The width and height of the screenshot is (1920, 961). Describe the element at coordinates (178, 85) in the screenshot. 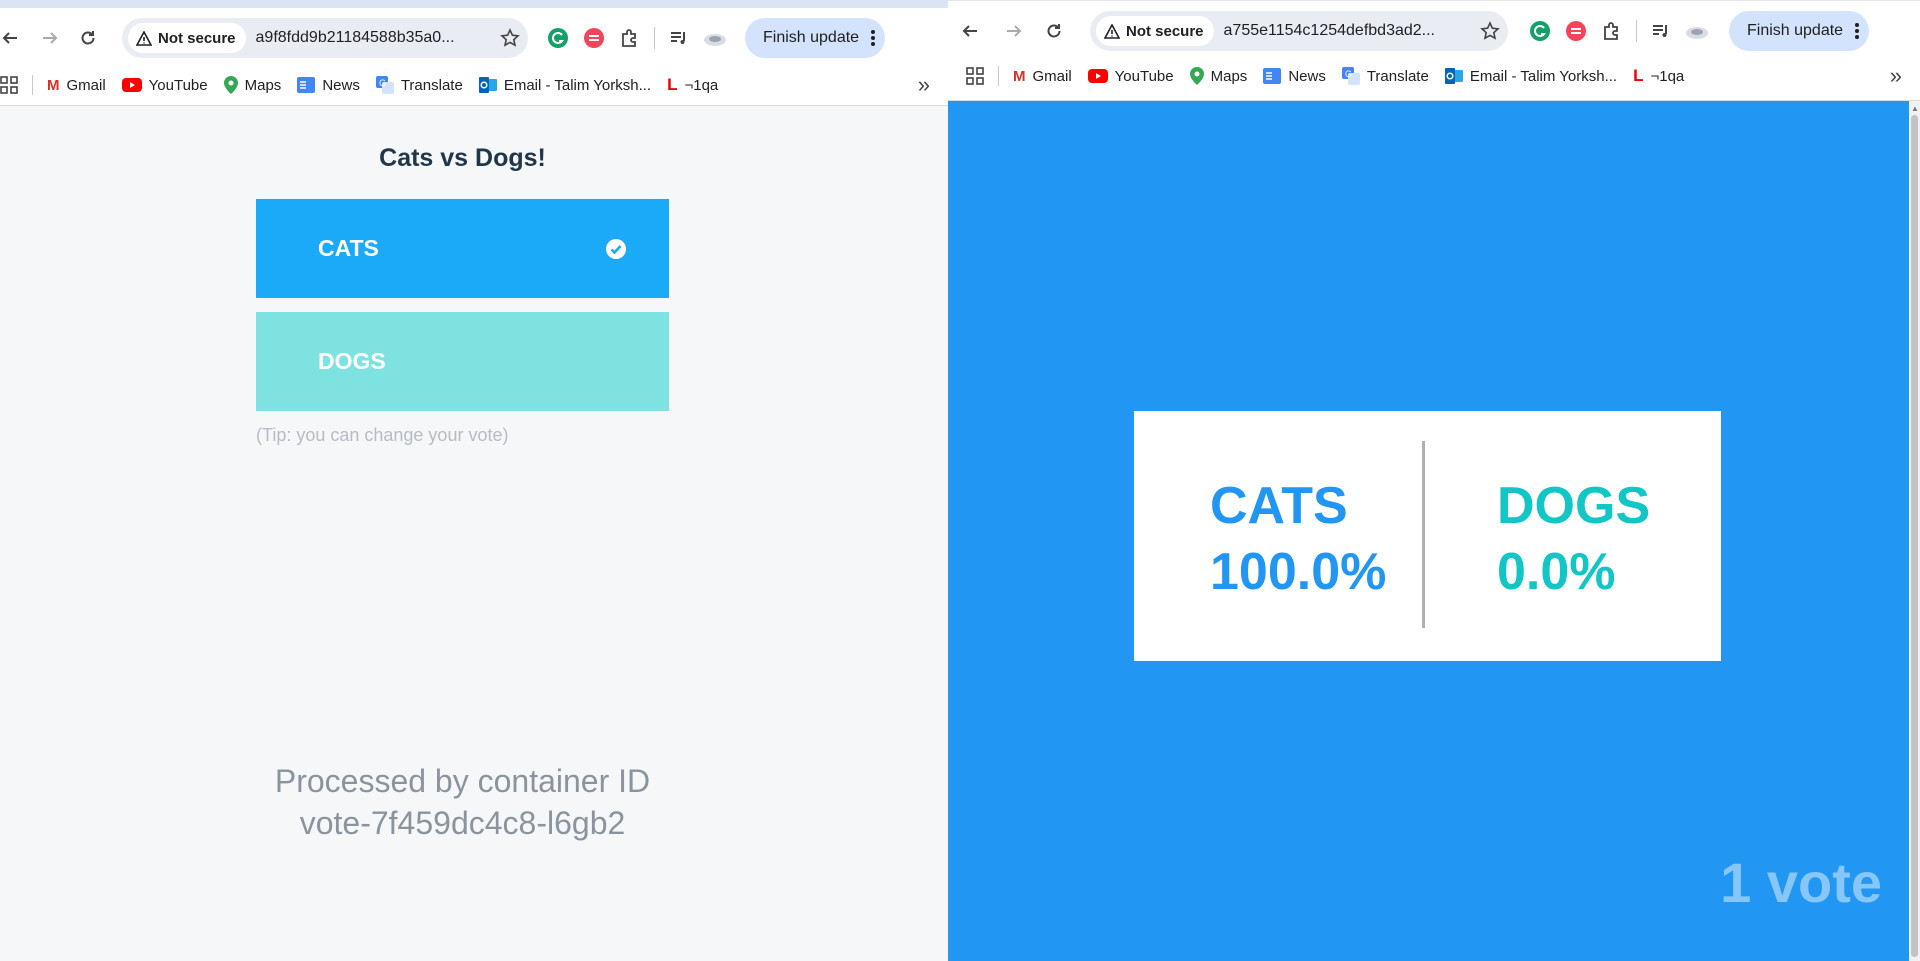

I see `bookmark-label: YouTube` at that location.